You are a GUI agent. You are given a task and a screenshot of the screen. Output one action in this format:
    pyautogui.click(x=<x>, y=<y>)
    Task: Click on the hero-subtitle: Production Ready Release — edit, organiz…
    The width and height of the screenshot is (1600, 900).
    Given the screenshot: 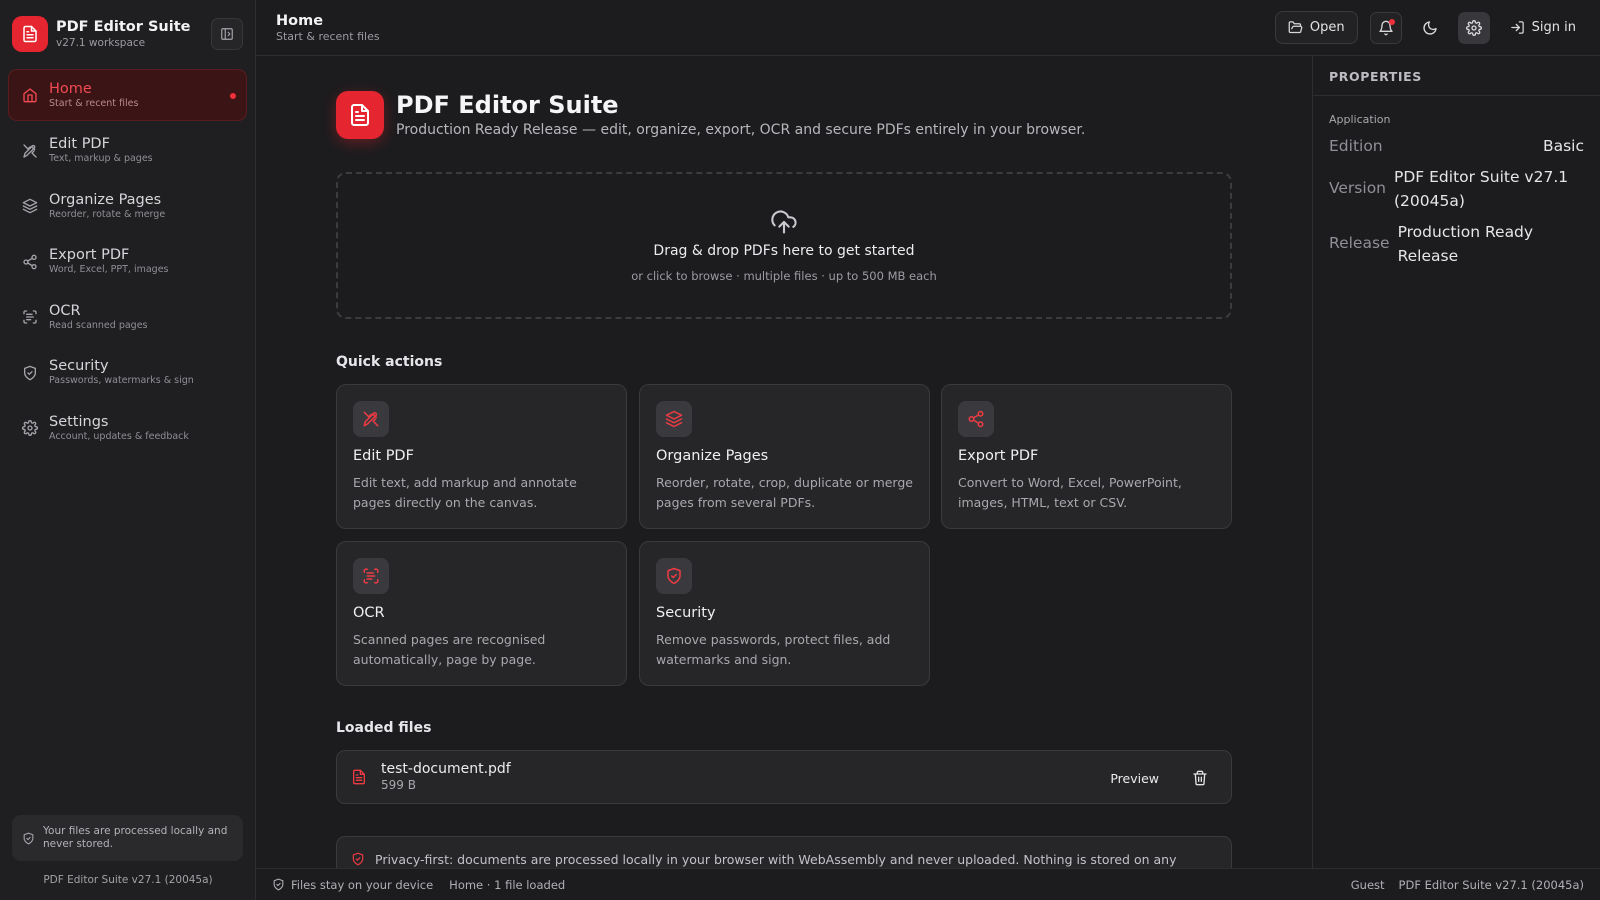 What is the action you would take?
    pyautogui.click(x=741, y=130)
    